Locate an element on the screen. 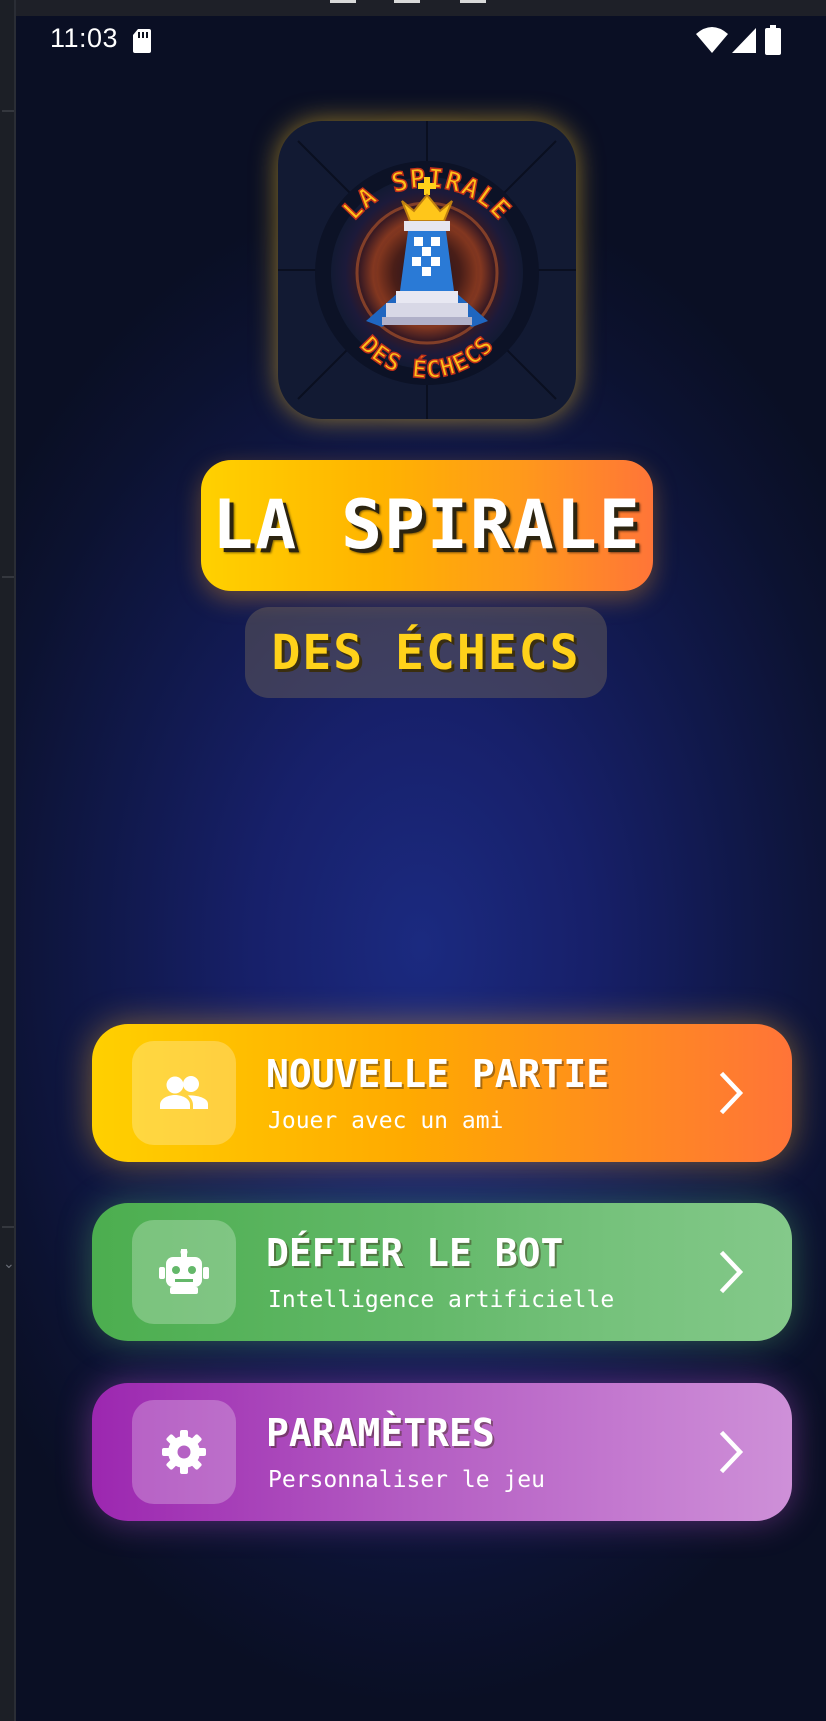 The height and width of the screenshot is (1721, 826). robot-icon is located at coordinates (184, 1271).